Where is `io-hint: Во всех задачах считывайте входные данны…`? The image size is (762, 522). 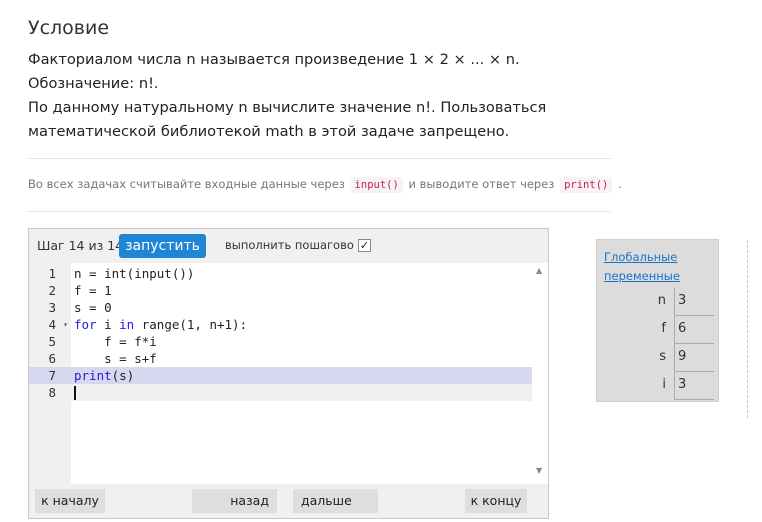
io-hint: Во всех задачах считывайте входные данны… is located at coordinates (325, 185).